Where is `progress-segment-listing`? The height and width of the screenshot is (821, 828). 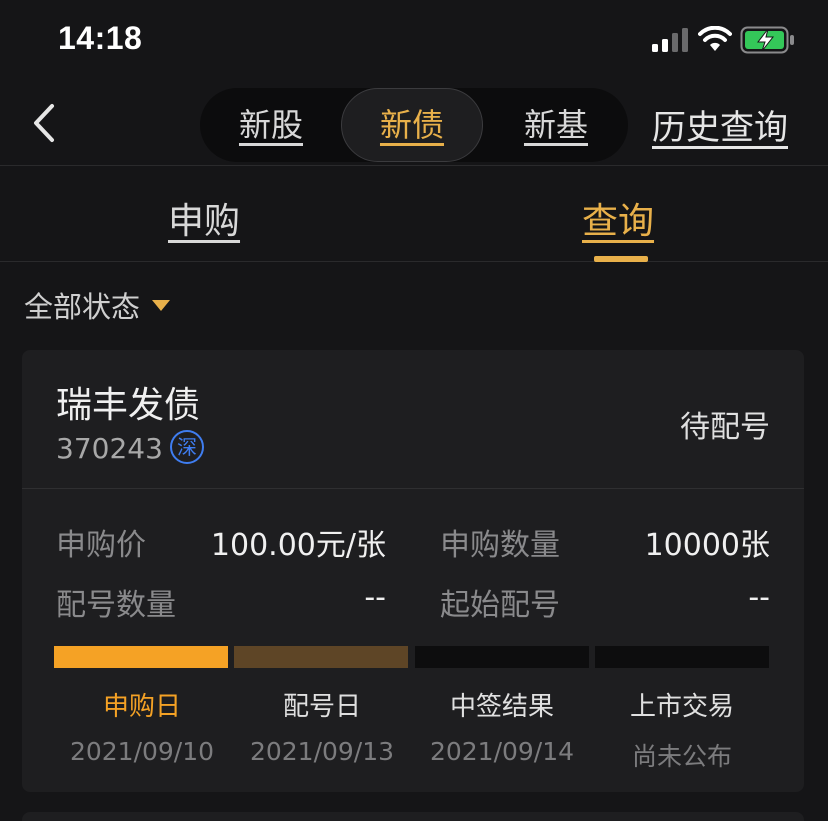
progress-segment-listing is located at coordinates (682, 657).